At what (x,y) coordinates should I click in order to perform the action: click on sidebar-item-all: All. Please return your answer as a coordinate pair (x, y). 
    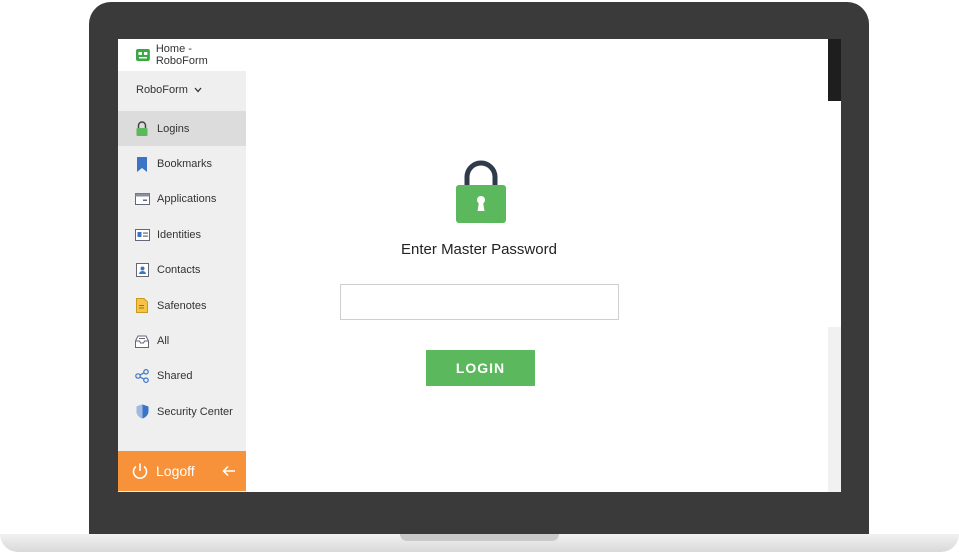
    Looking at the image, I should click on (182, 340).